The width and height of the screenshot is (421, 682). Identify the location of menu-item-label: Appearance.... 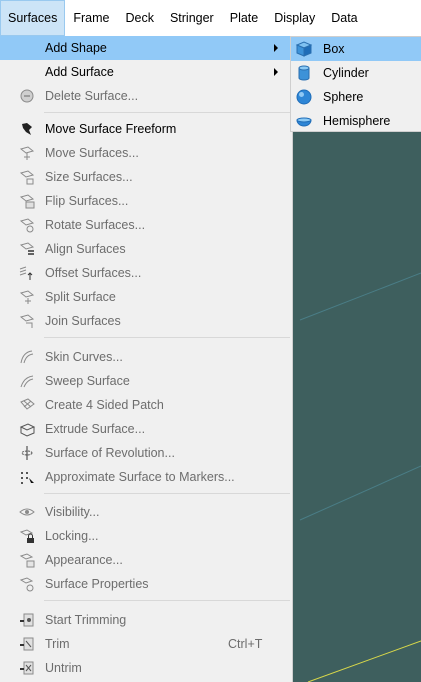
(84, 560).